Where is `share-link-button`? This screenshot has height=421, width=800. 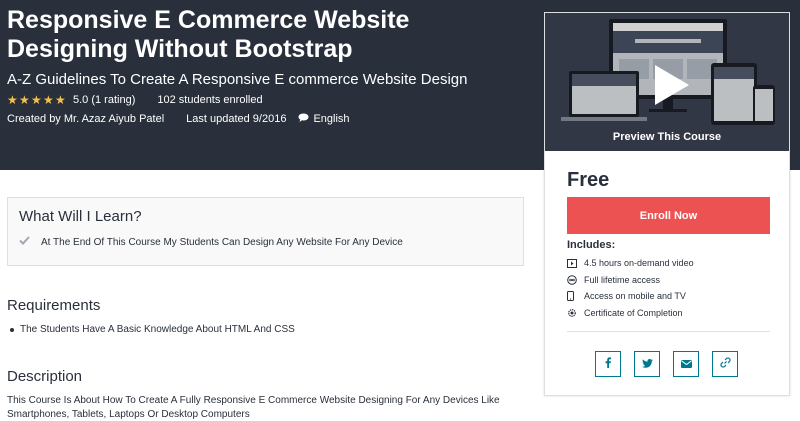 share-link-button is located at coordinates (725, 364).